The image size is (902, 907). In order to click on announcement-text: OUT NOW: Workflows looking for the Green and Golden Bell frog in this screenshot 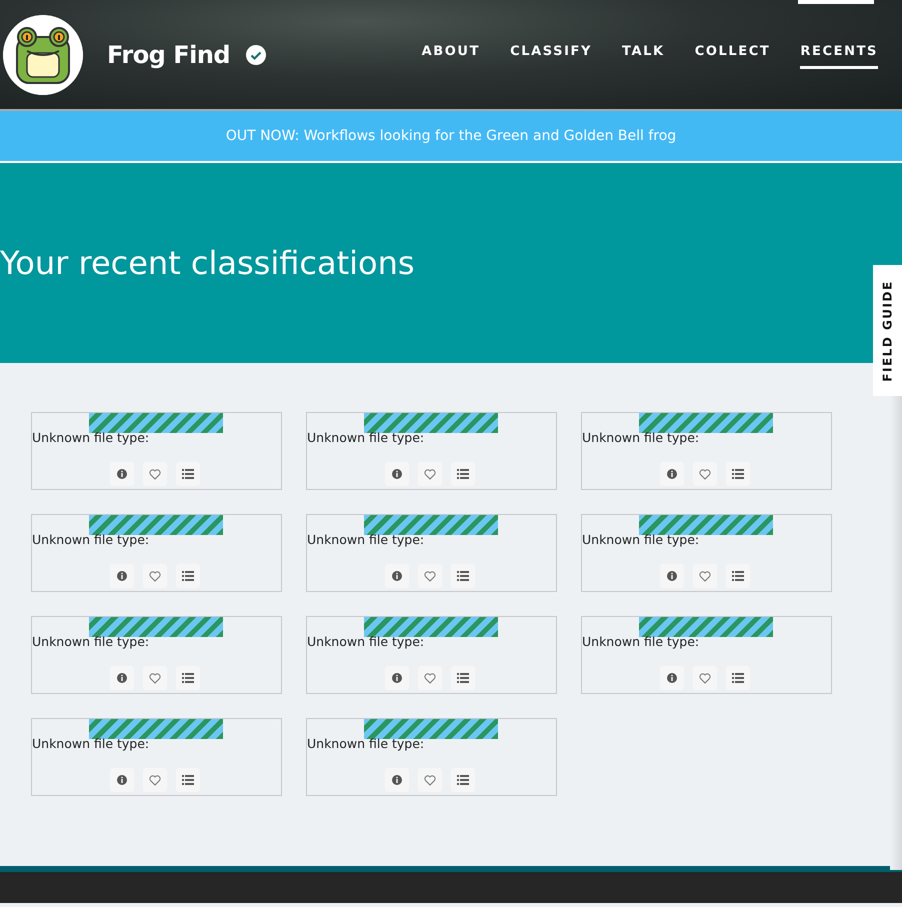, I will do `click(451, 136)`.